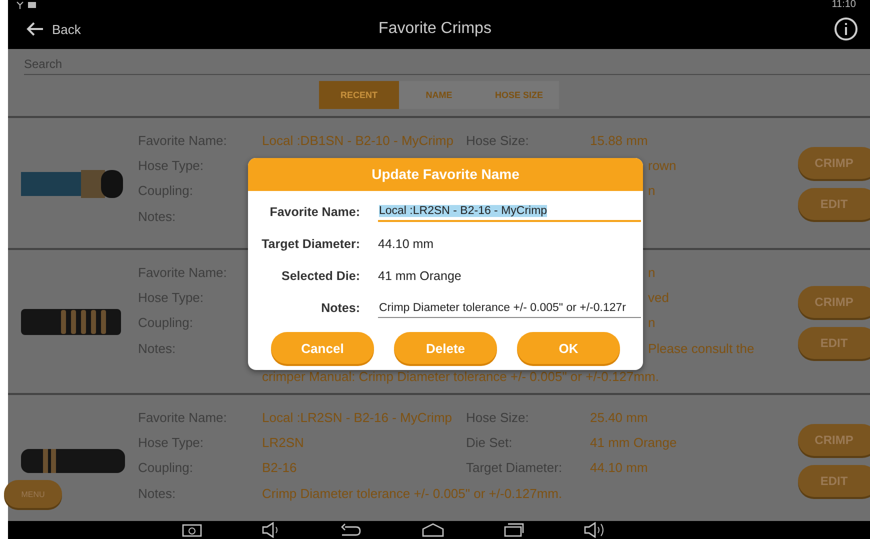 The width and height of the screenshot is (870, 539). What do you see at coordinates (633, 442) in the screenshot?
I see `field-value: 41 mm Orange` at bounding box center [633, 442].